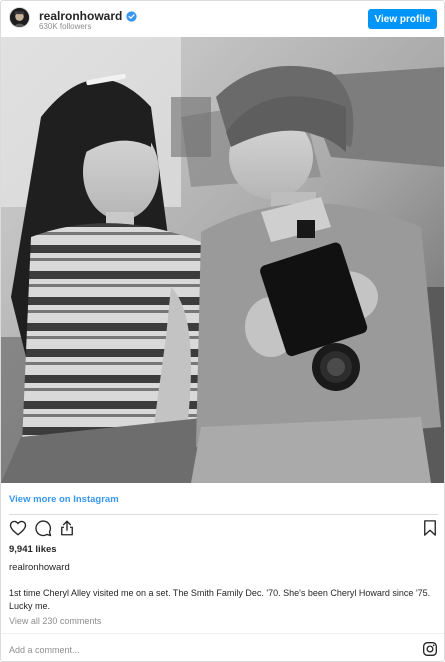  I want to click on followers-count: 630K followers, so click(65, 26).